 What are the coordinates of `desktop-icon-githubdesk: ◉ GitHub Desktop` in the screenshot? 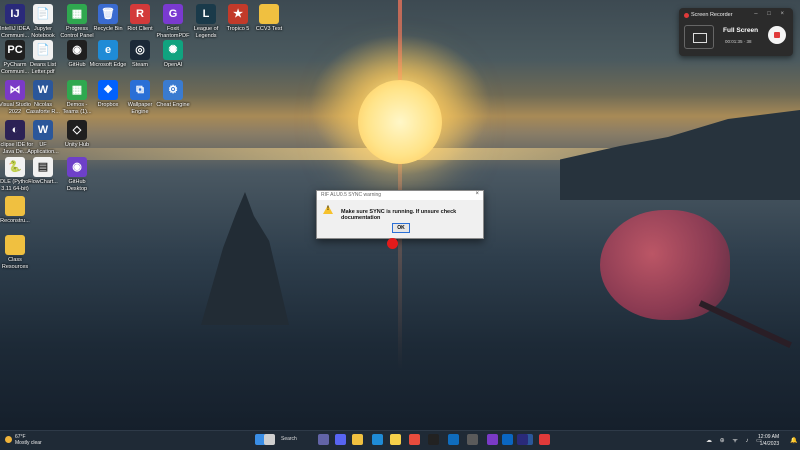 It's located at (77, 174).